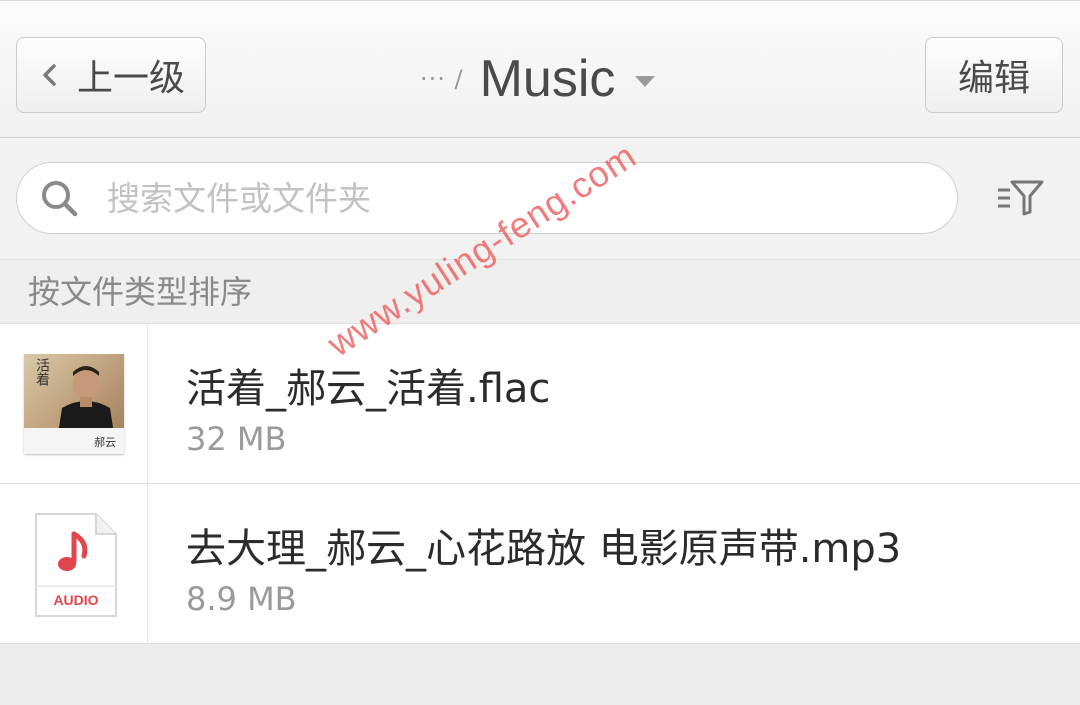  I want to click on folder-title: ··· / Music, so click(538, 79).